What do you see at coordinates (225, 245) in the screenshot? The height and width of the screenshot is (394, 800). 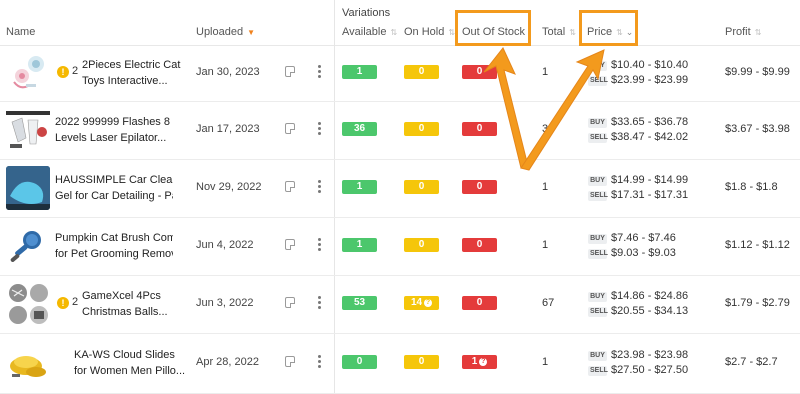 I see `uploaded-date: Jun 4, 2022` at bounding box center [225, 245].